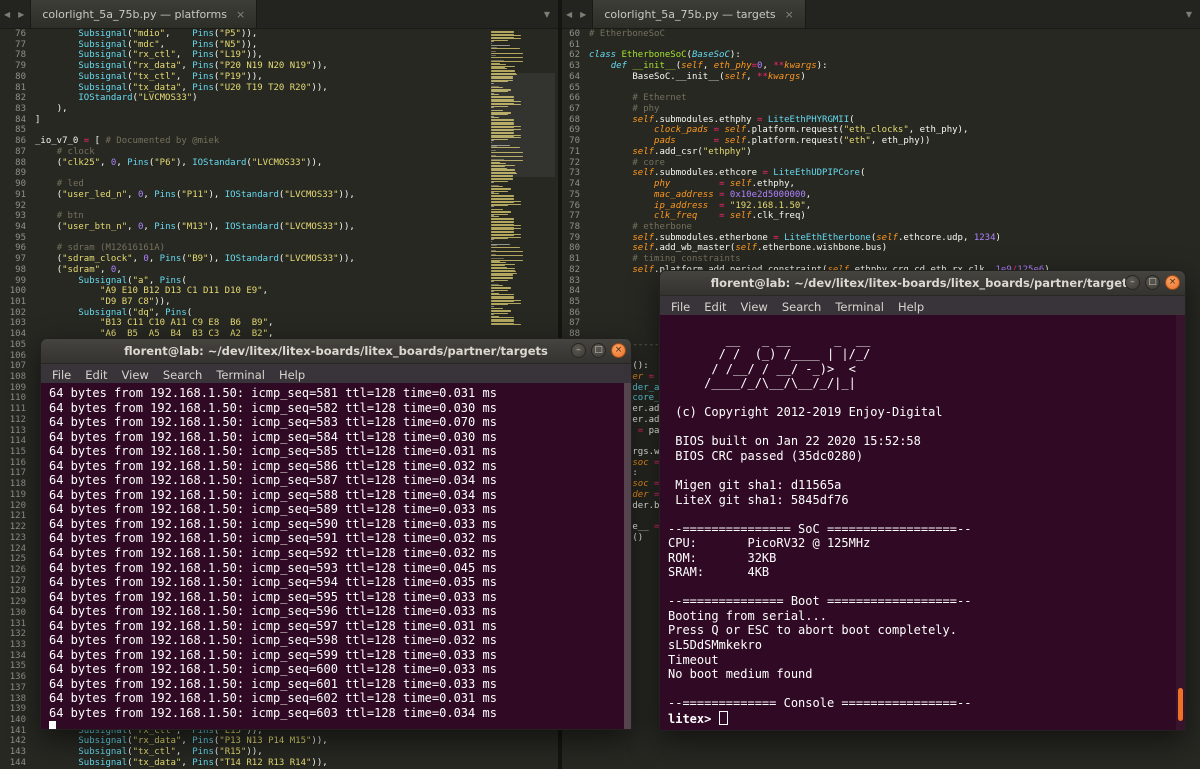 The height and width of the screenshot is (769, 1200). I want to click on code-line: 100 "A9 E10 B12 D13 C1 D11 D10 E9",, so click(279, 291).